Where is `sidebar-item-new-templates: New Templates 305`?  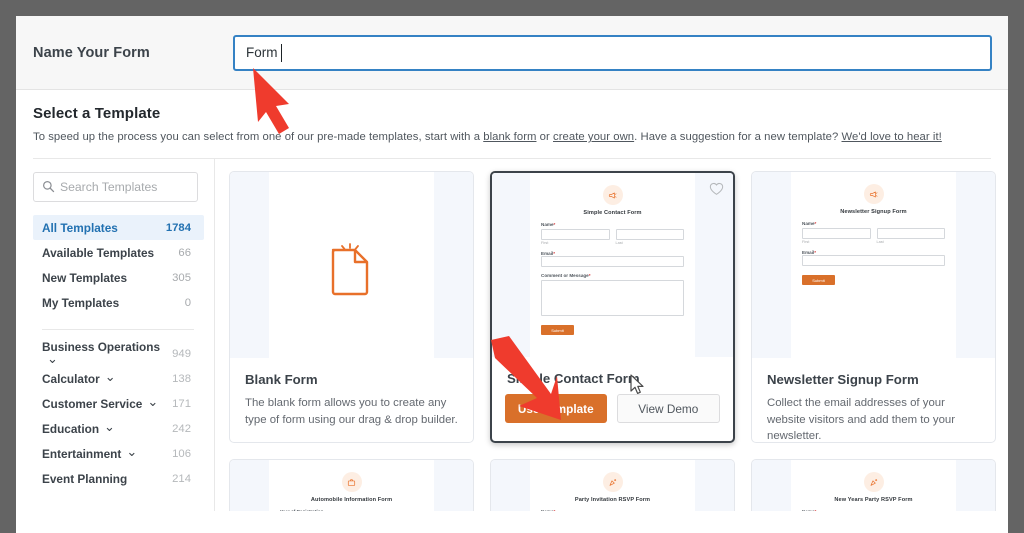
sidebar-item-new-templates: New Templates 305 is located at coordinates (118, 277).